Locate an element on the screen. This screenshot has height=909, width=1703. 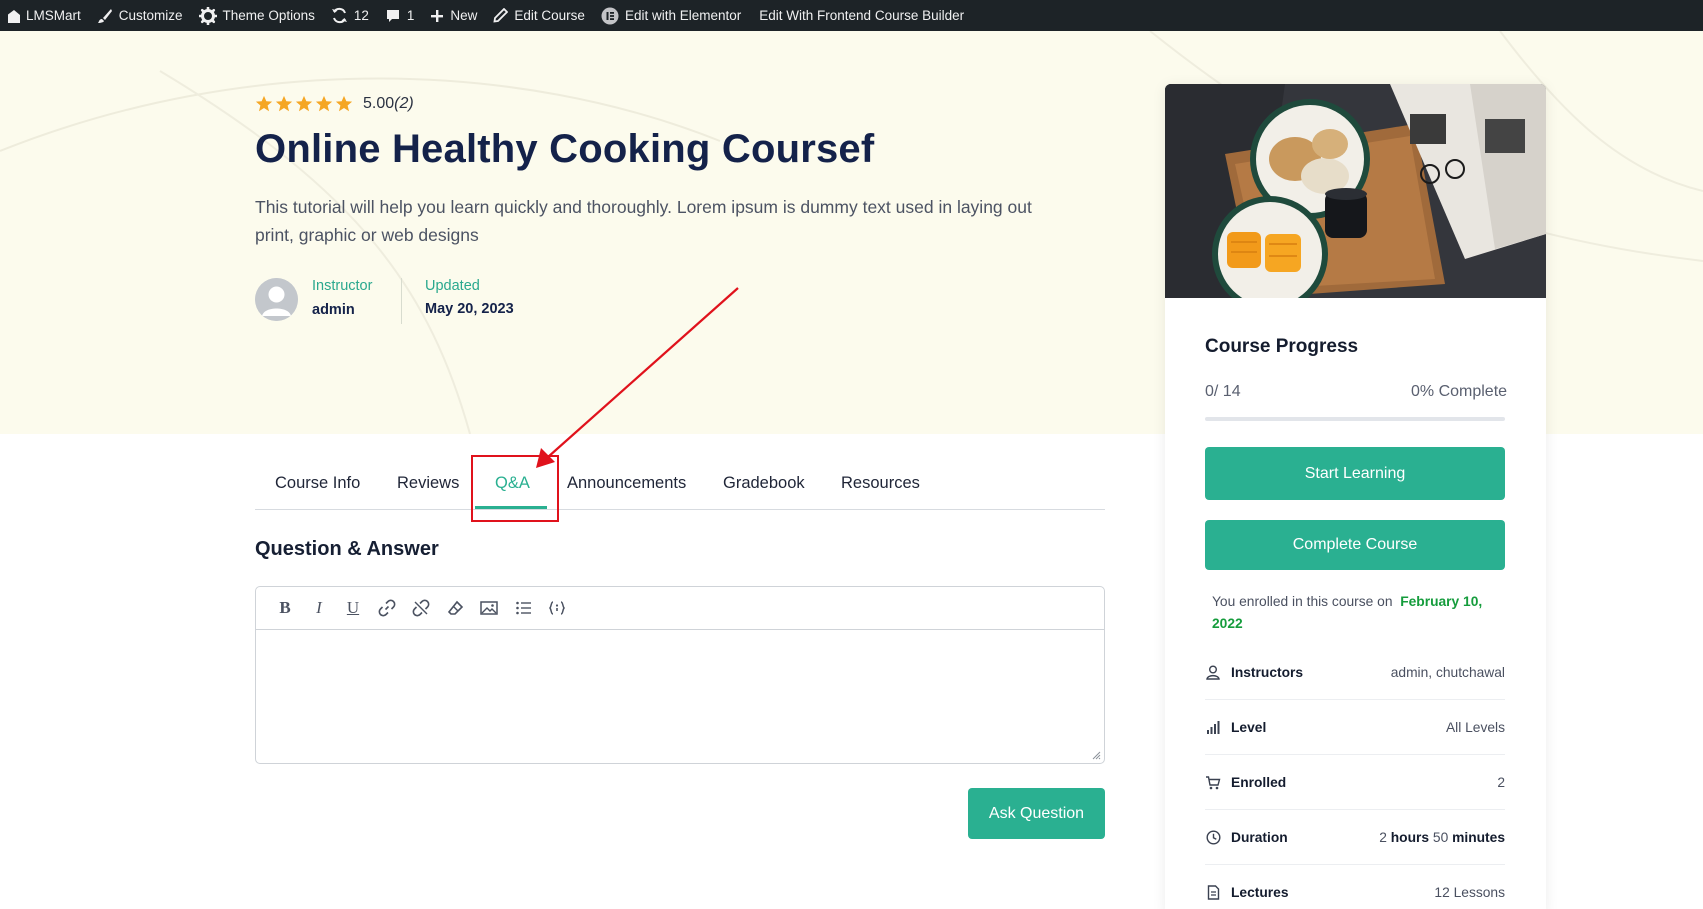
edit-elementor-label: Edit with Elementor is located at coordinates (683, 15).